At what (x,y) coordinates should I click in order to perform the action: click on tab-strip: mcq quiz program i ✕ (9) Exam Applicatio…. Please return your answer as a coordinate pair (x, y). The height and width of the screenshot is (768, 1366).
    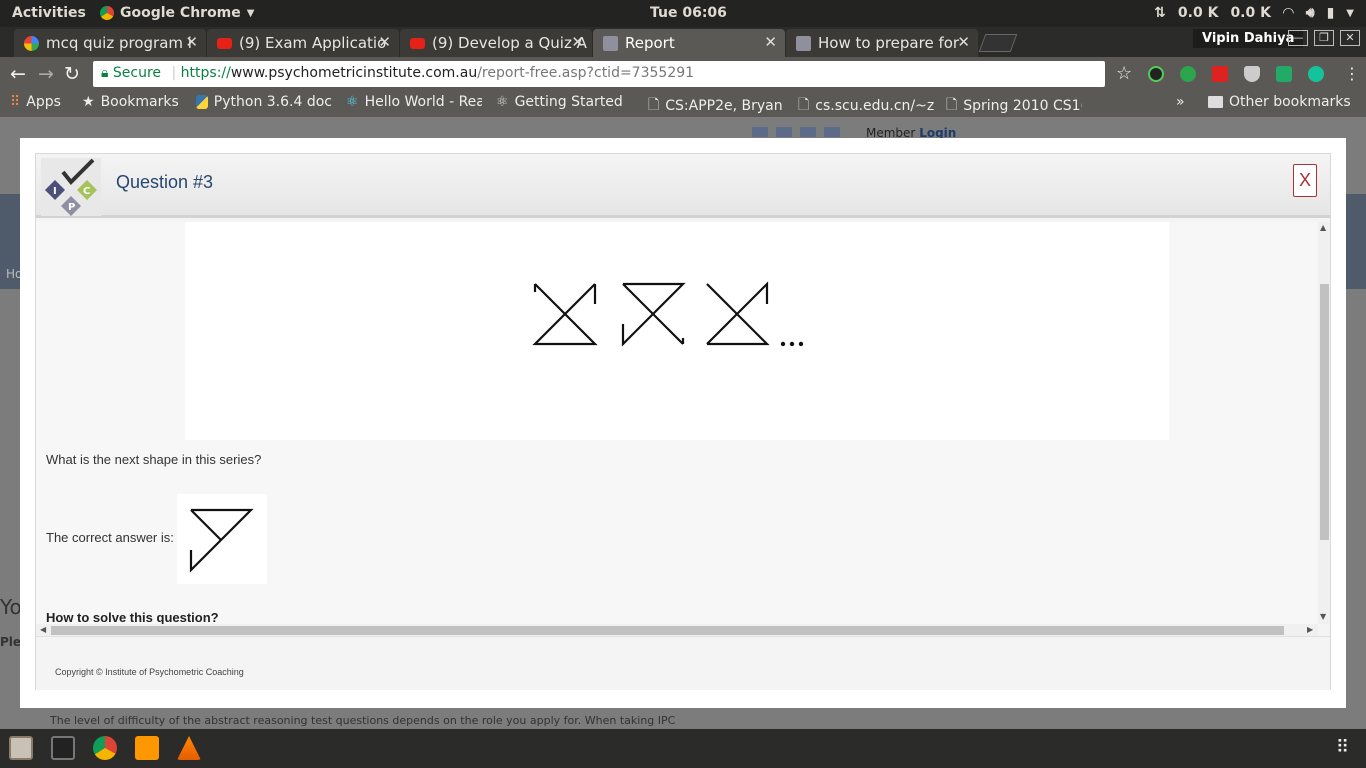
    Looking at the image, I should click on (683, 42).